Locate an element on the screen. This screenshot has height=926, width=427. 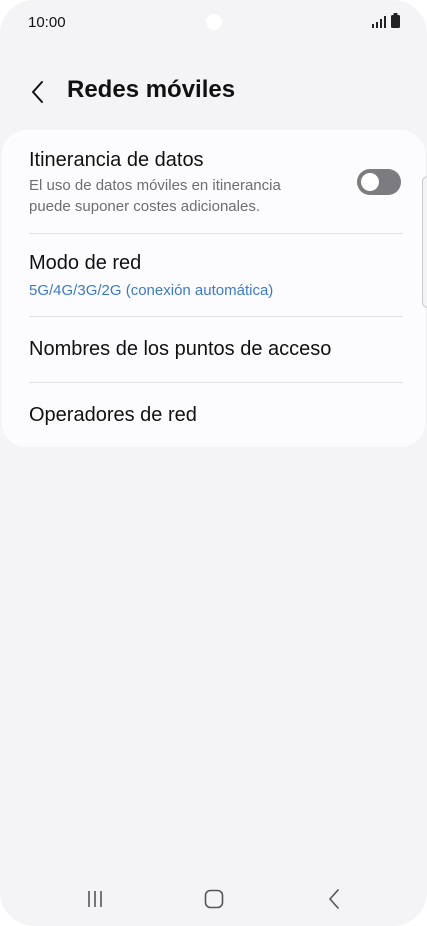
recents-button is located at coordinates (95, 899).